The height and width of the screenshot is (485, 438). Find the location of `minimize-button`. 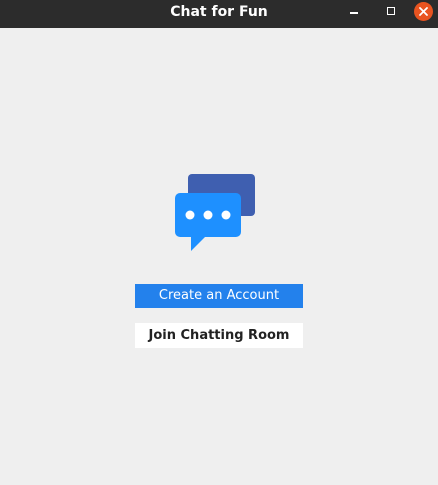

minimize-button is located at coordinates (355, 12).